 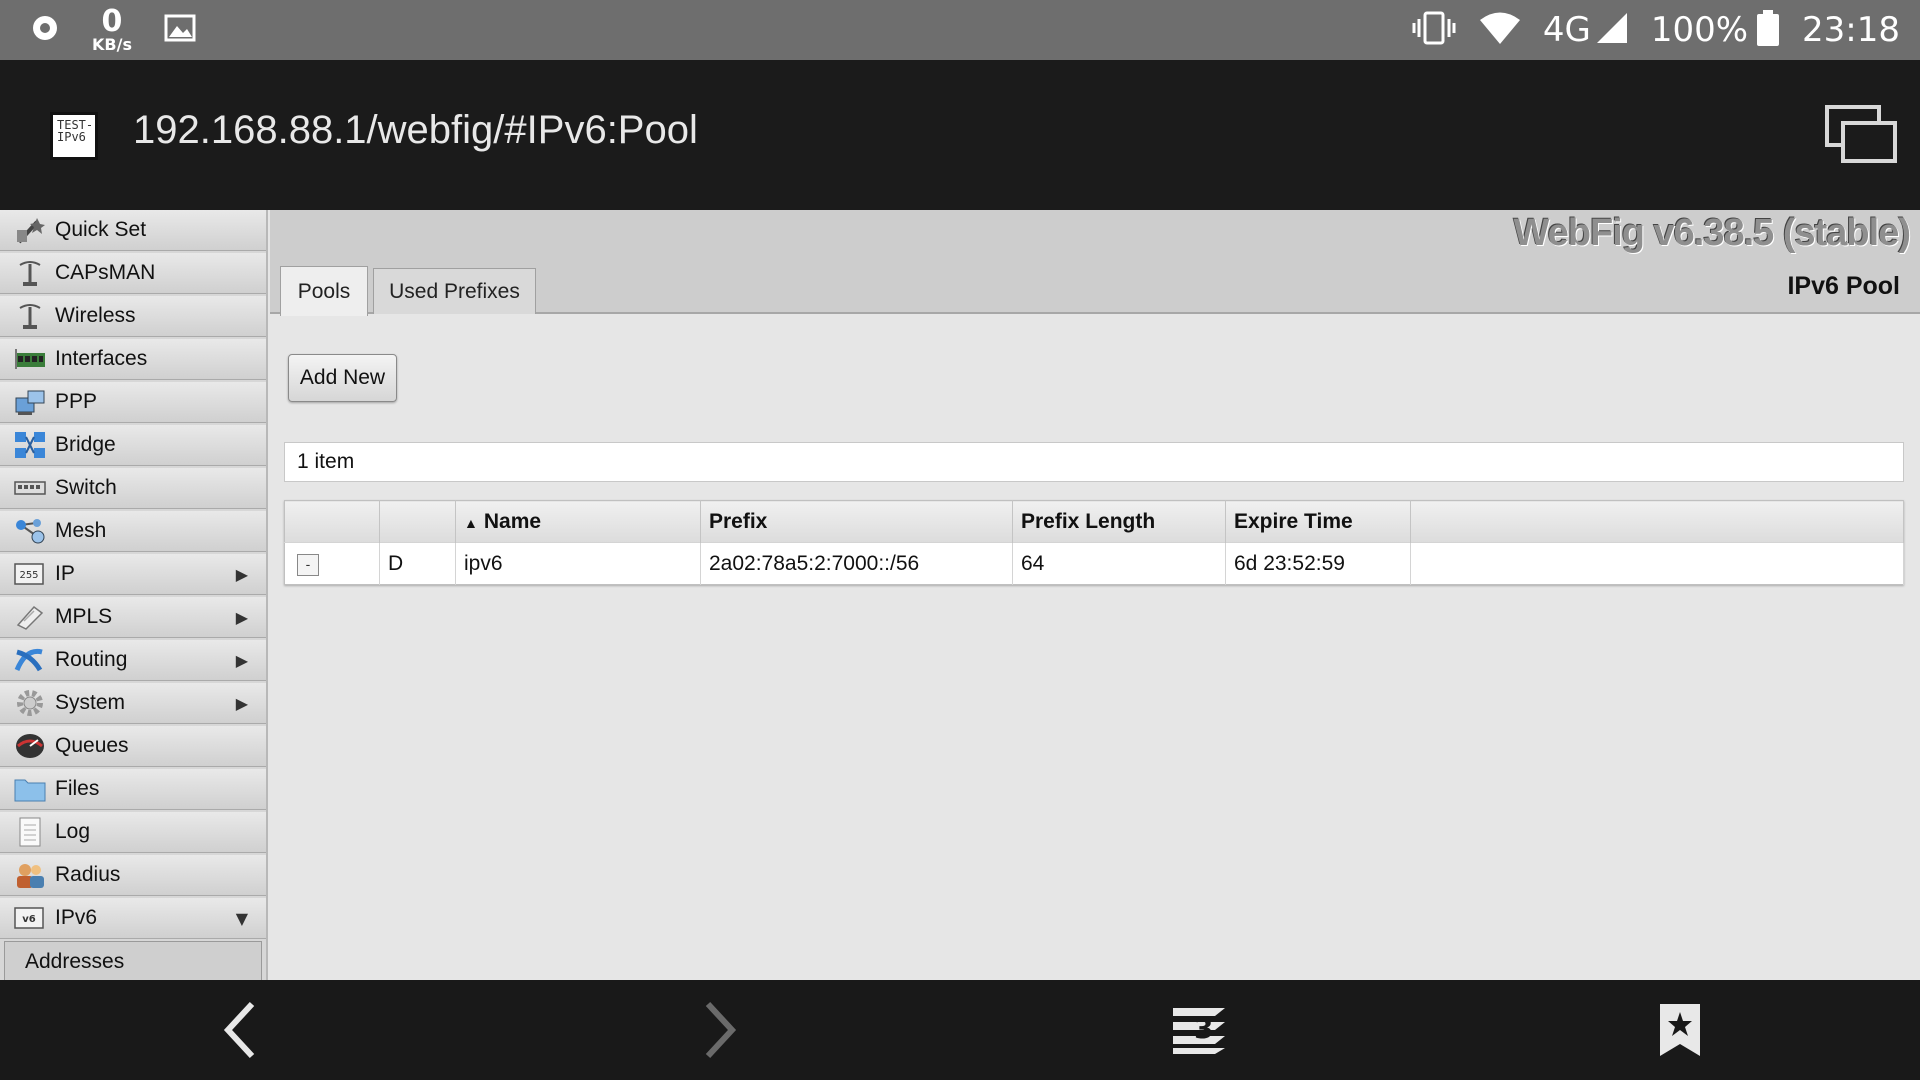 I want to click on sidebar-item-interfaces: Interfaces, so click(x=133, y=359).